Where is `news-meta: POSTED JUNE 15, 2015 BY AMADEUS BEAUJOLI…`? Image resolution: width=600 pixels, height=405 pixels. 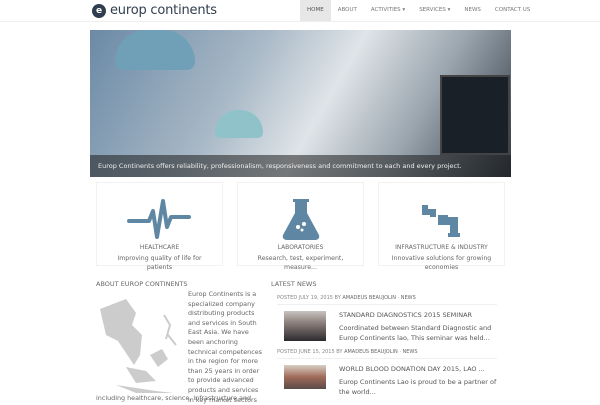 news-meta: POSTED JUNE 15, 2015 BY AMADEUS BEAUJOLI… is located at coordinates (387, 354).